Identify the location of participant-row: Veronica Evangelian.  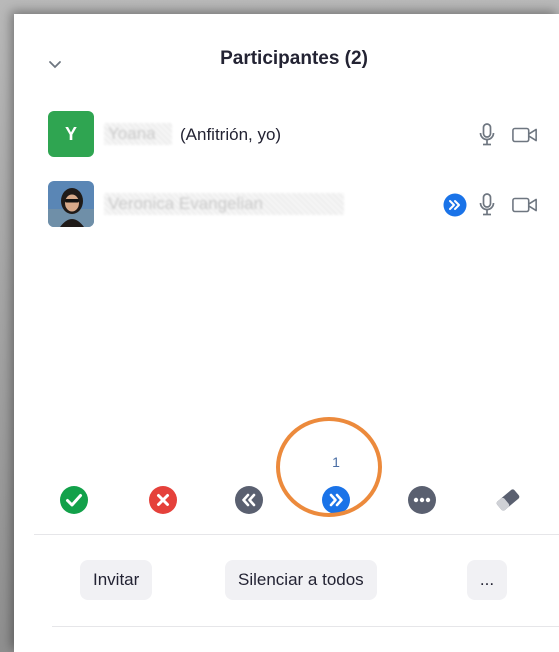
(298, 205).